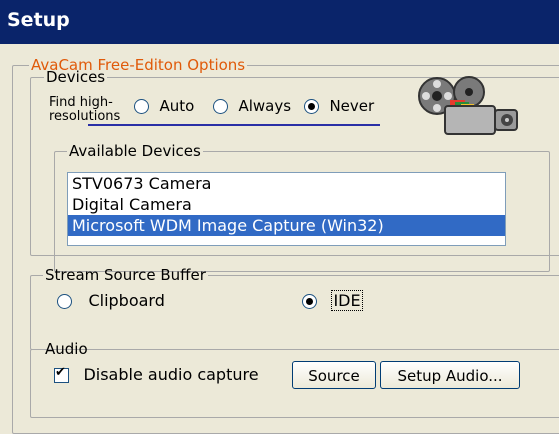 Image resolution: width=559 pixels, height=434 pixels. What do you see at coordinates (125, 275) in the screenshot?
I see `stream-source-legend: Stream Source Buffer` at bounding box center [125, 275].